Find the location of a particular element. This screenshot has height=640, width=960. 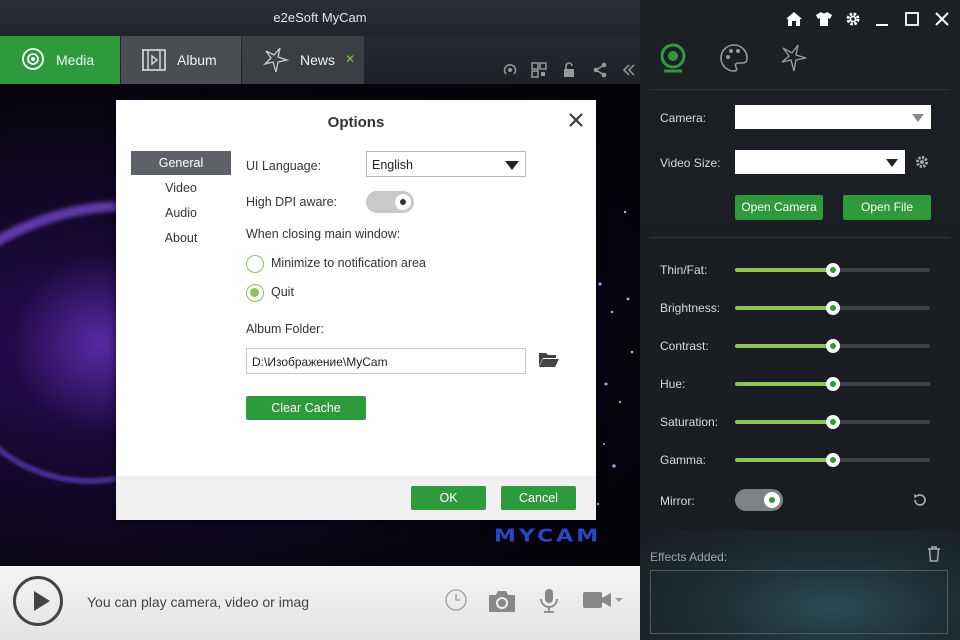

slider-label: Gamma: is located at coordinates (683, 460).